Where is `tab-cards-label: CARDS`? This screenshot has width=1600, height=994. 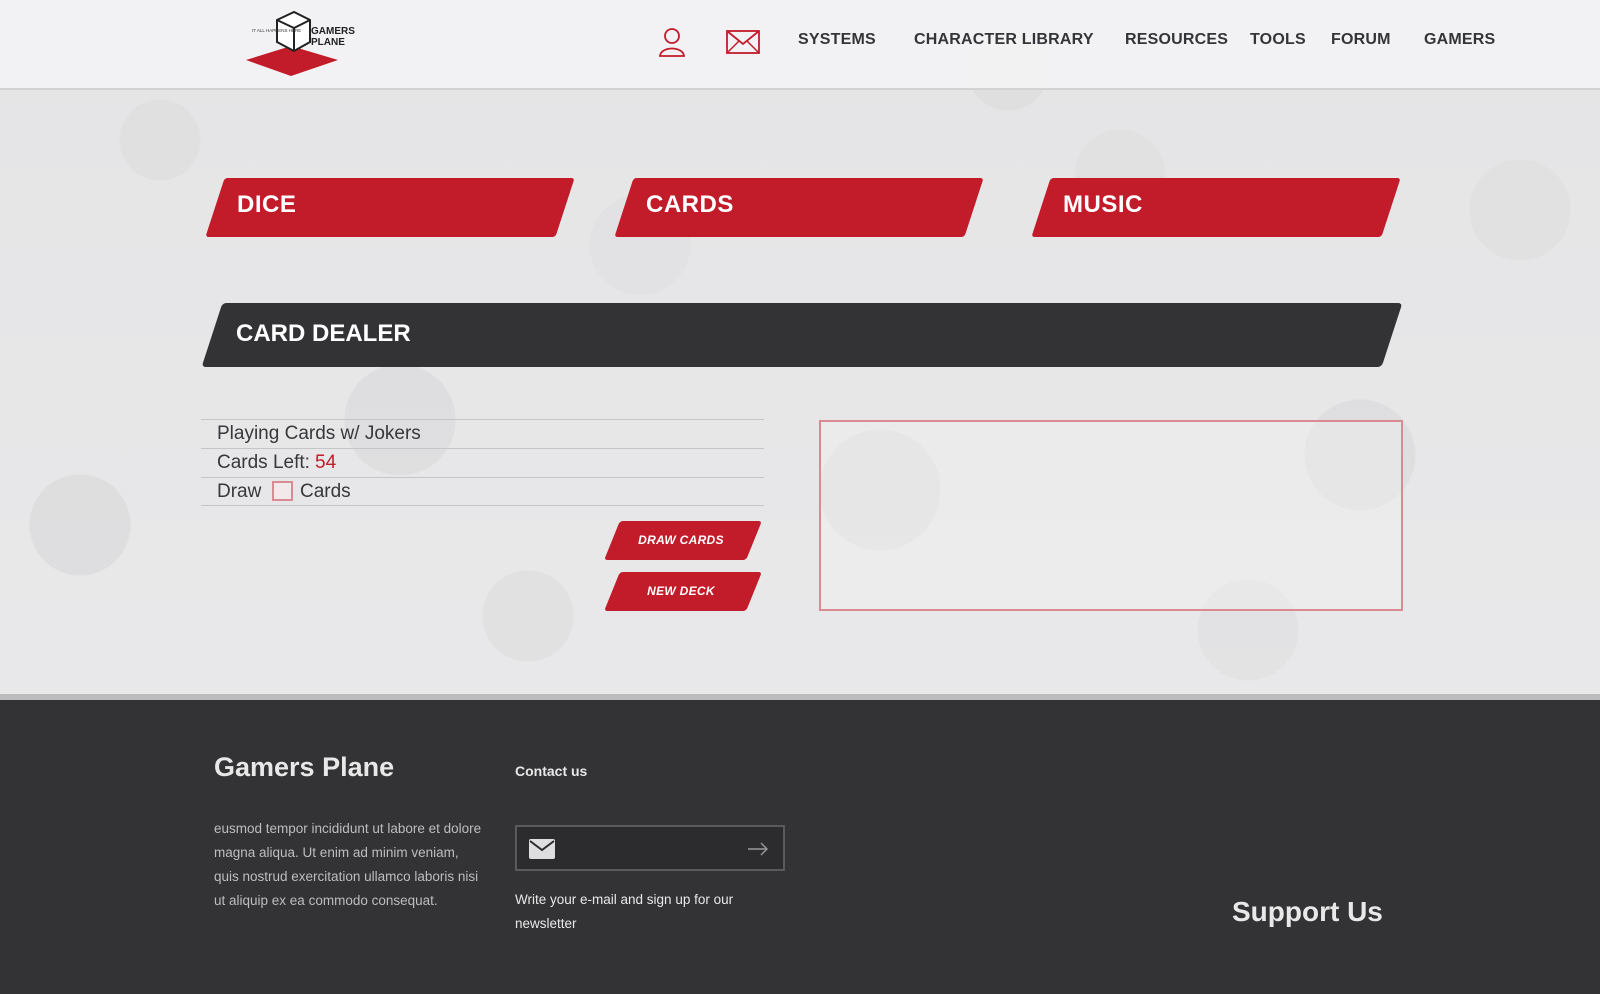 tab-cards-label: CARDS is located at coordinates (690, 204).